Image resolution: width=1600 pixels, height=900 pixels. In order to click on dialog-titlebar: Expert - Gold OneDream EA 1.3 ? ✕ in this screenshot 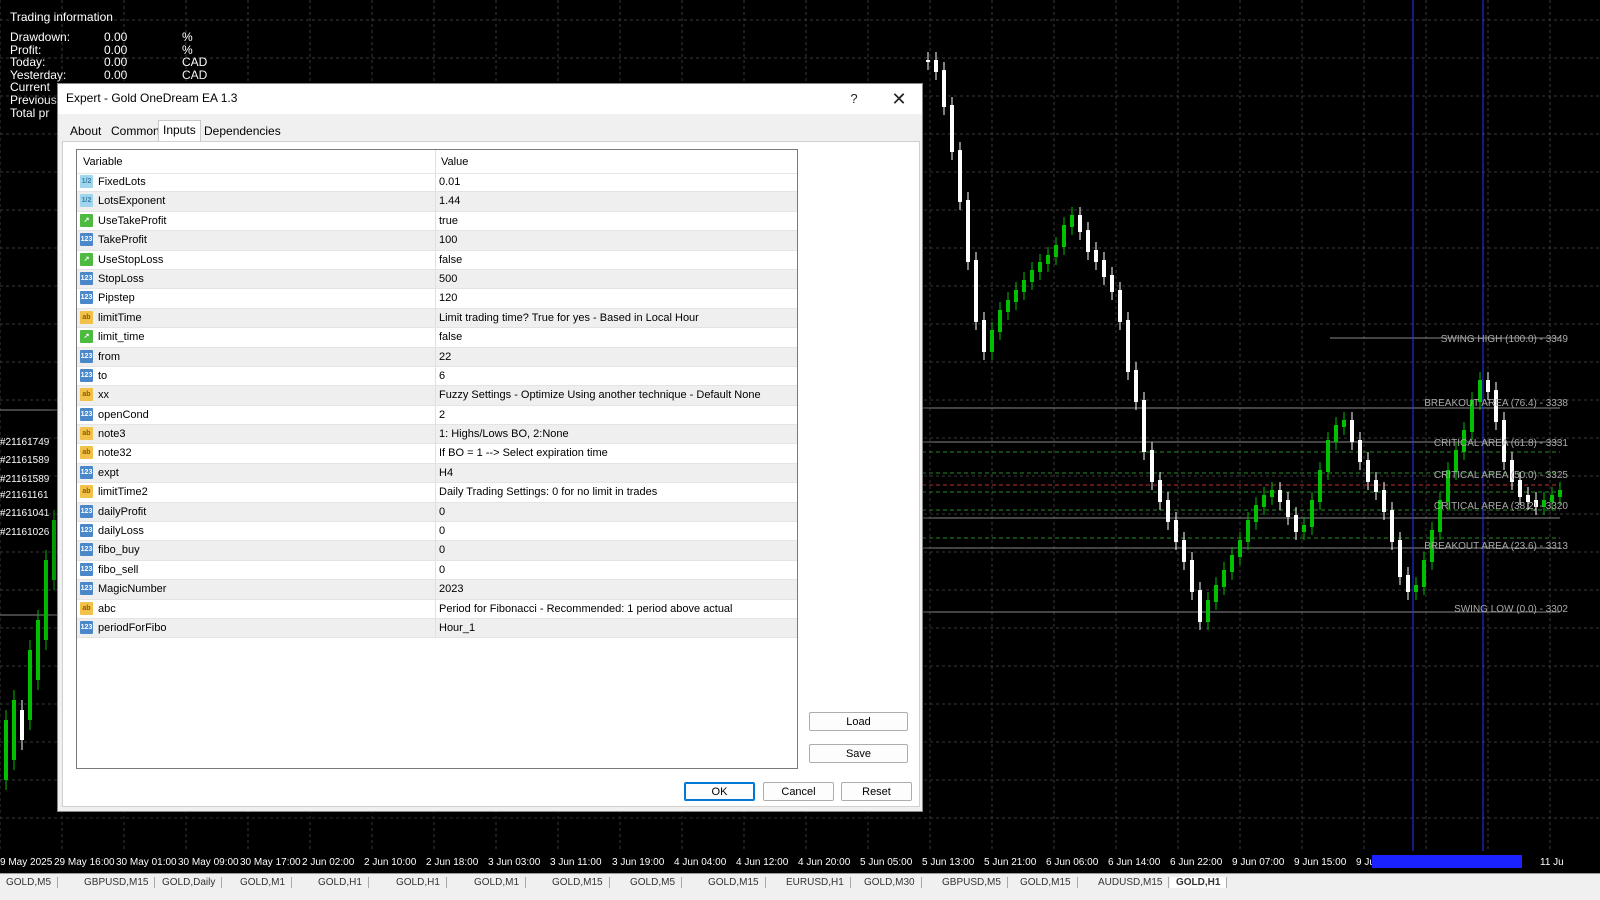, I will do `click(490, 99)`.